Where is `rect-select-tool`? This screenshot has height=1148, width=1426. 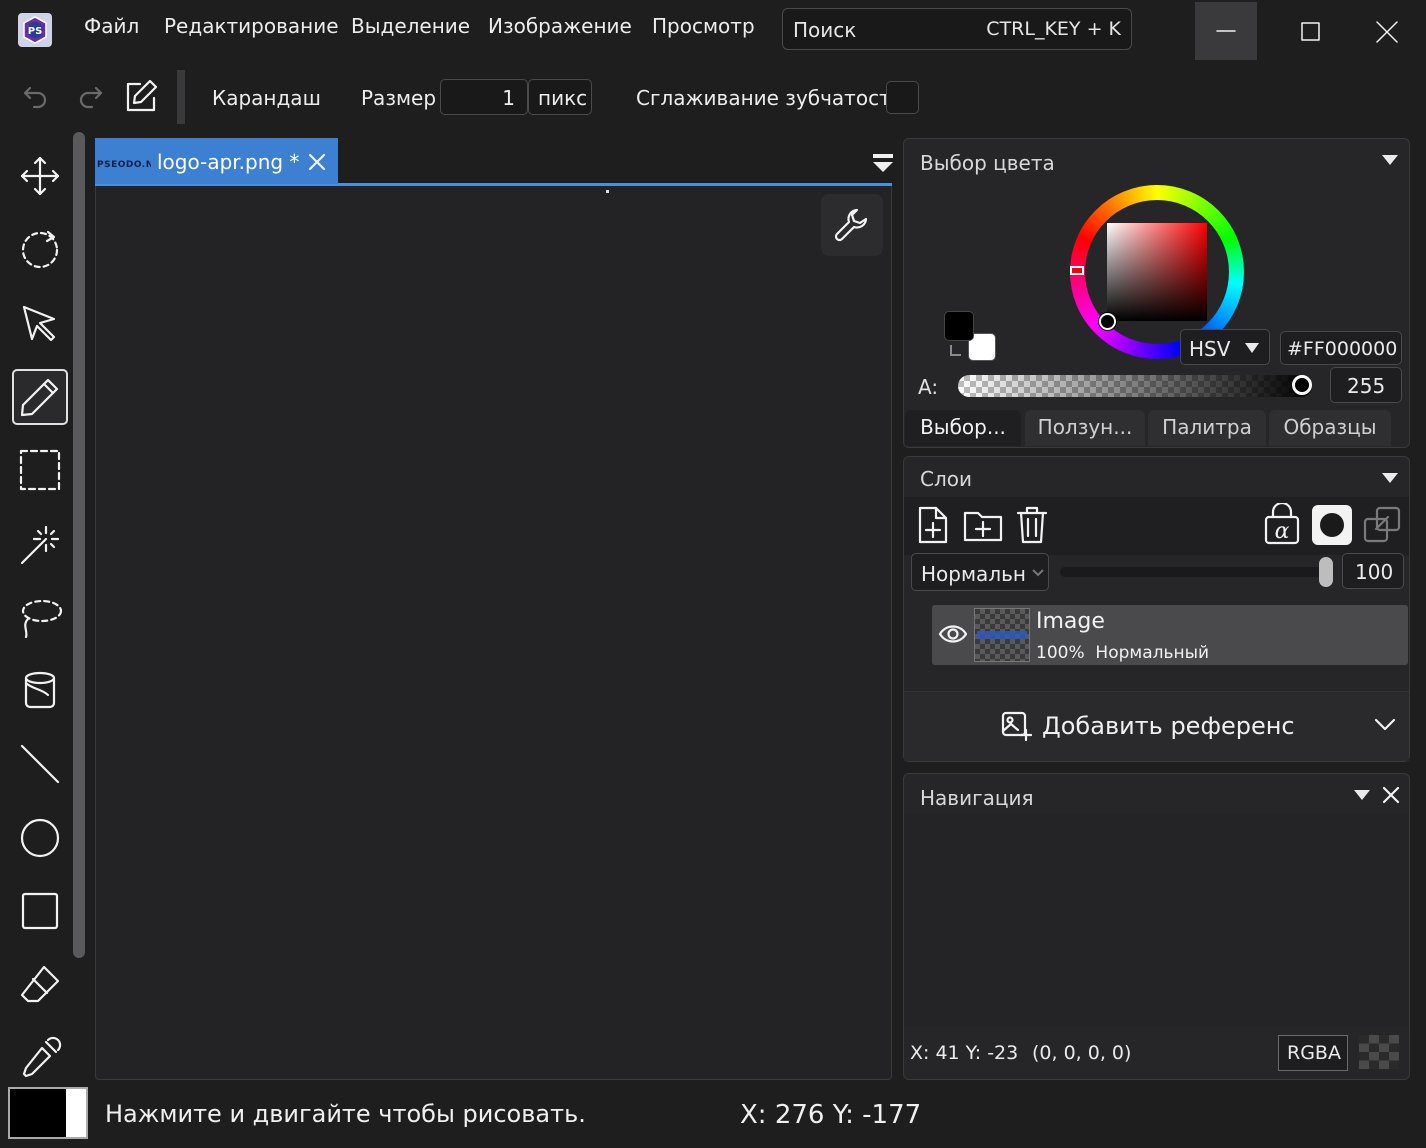 rect-select-tool is located at coordinates (40, 470).